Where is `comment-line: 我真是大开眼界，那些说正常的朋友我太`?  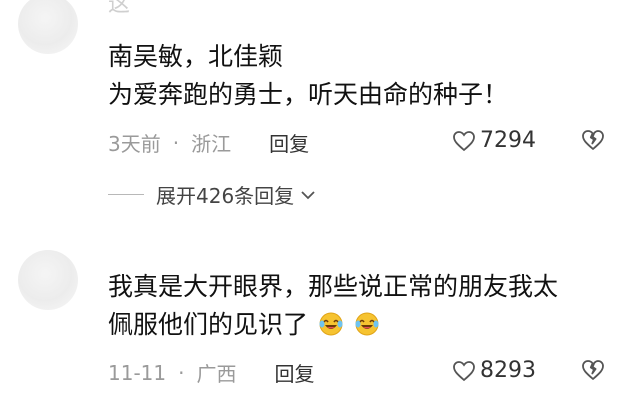 comment-line: 我真是大开眼界，那些说正常的朋友我太 is located at coordinates (333, 286).